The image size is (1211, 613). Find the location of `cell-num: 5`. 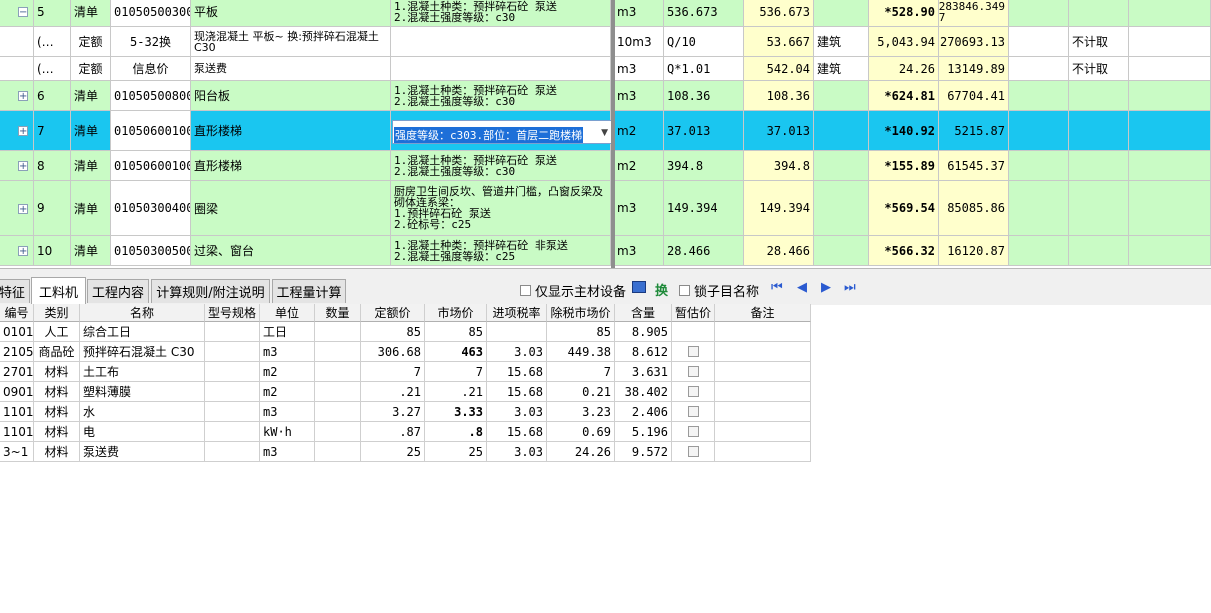

cell-num: 5 is located at coordinates (52, 13).